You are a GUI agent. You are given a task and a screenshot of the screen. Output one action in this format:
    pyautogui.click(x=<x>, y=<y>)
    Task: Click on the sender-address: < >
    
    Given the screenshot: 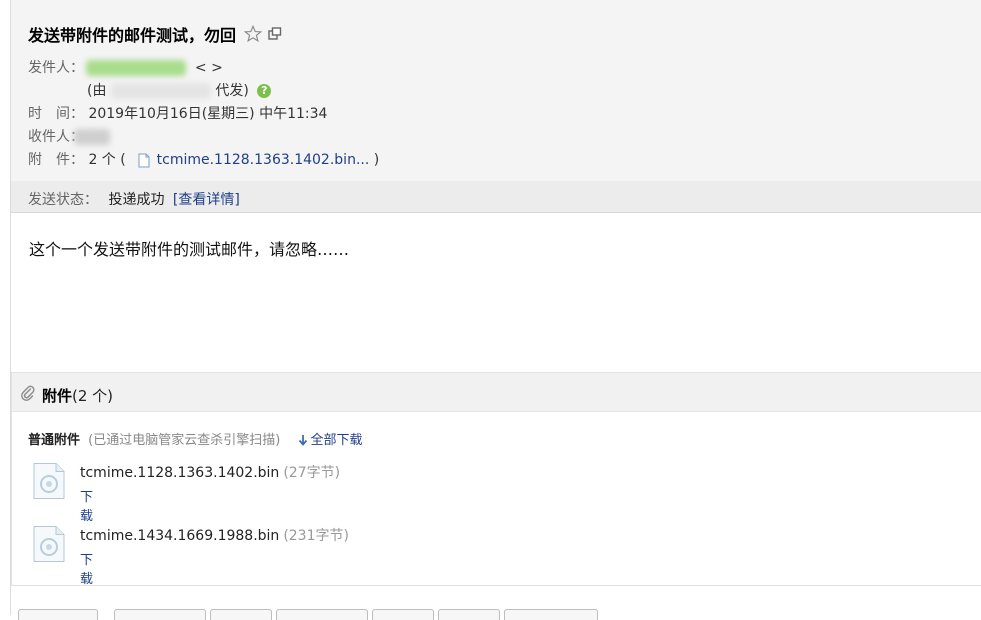 What is the action you would take?
    pyautogui.click(x=208, y=68)
    